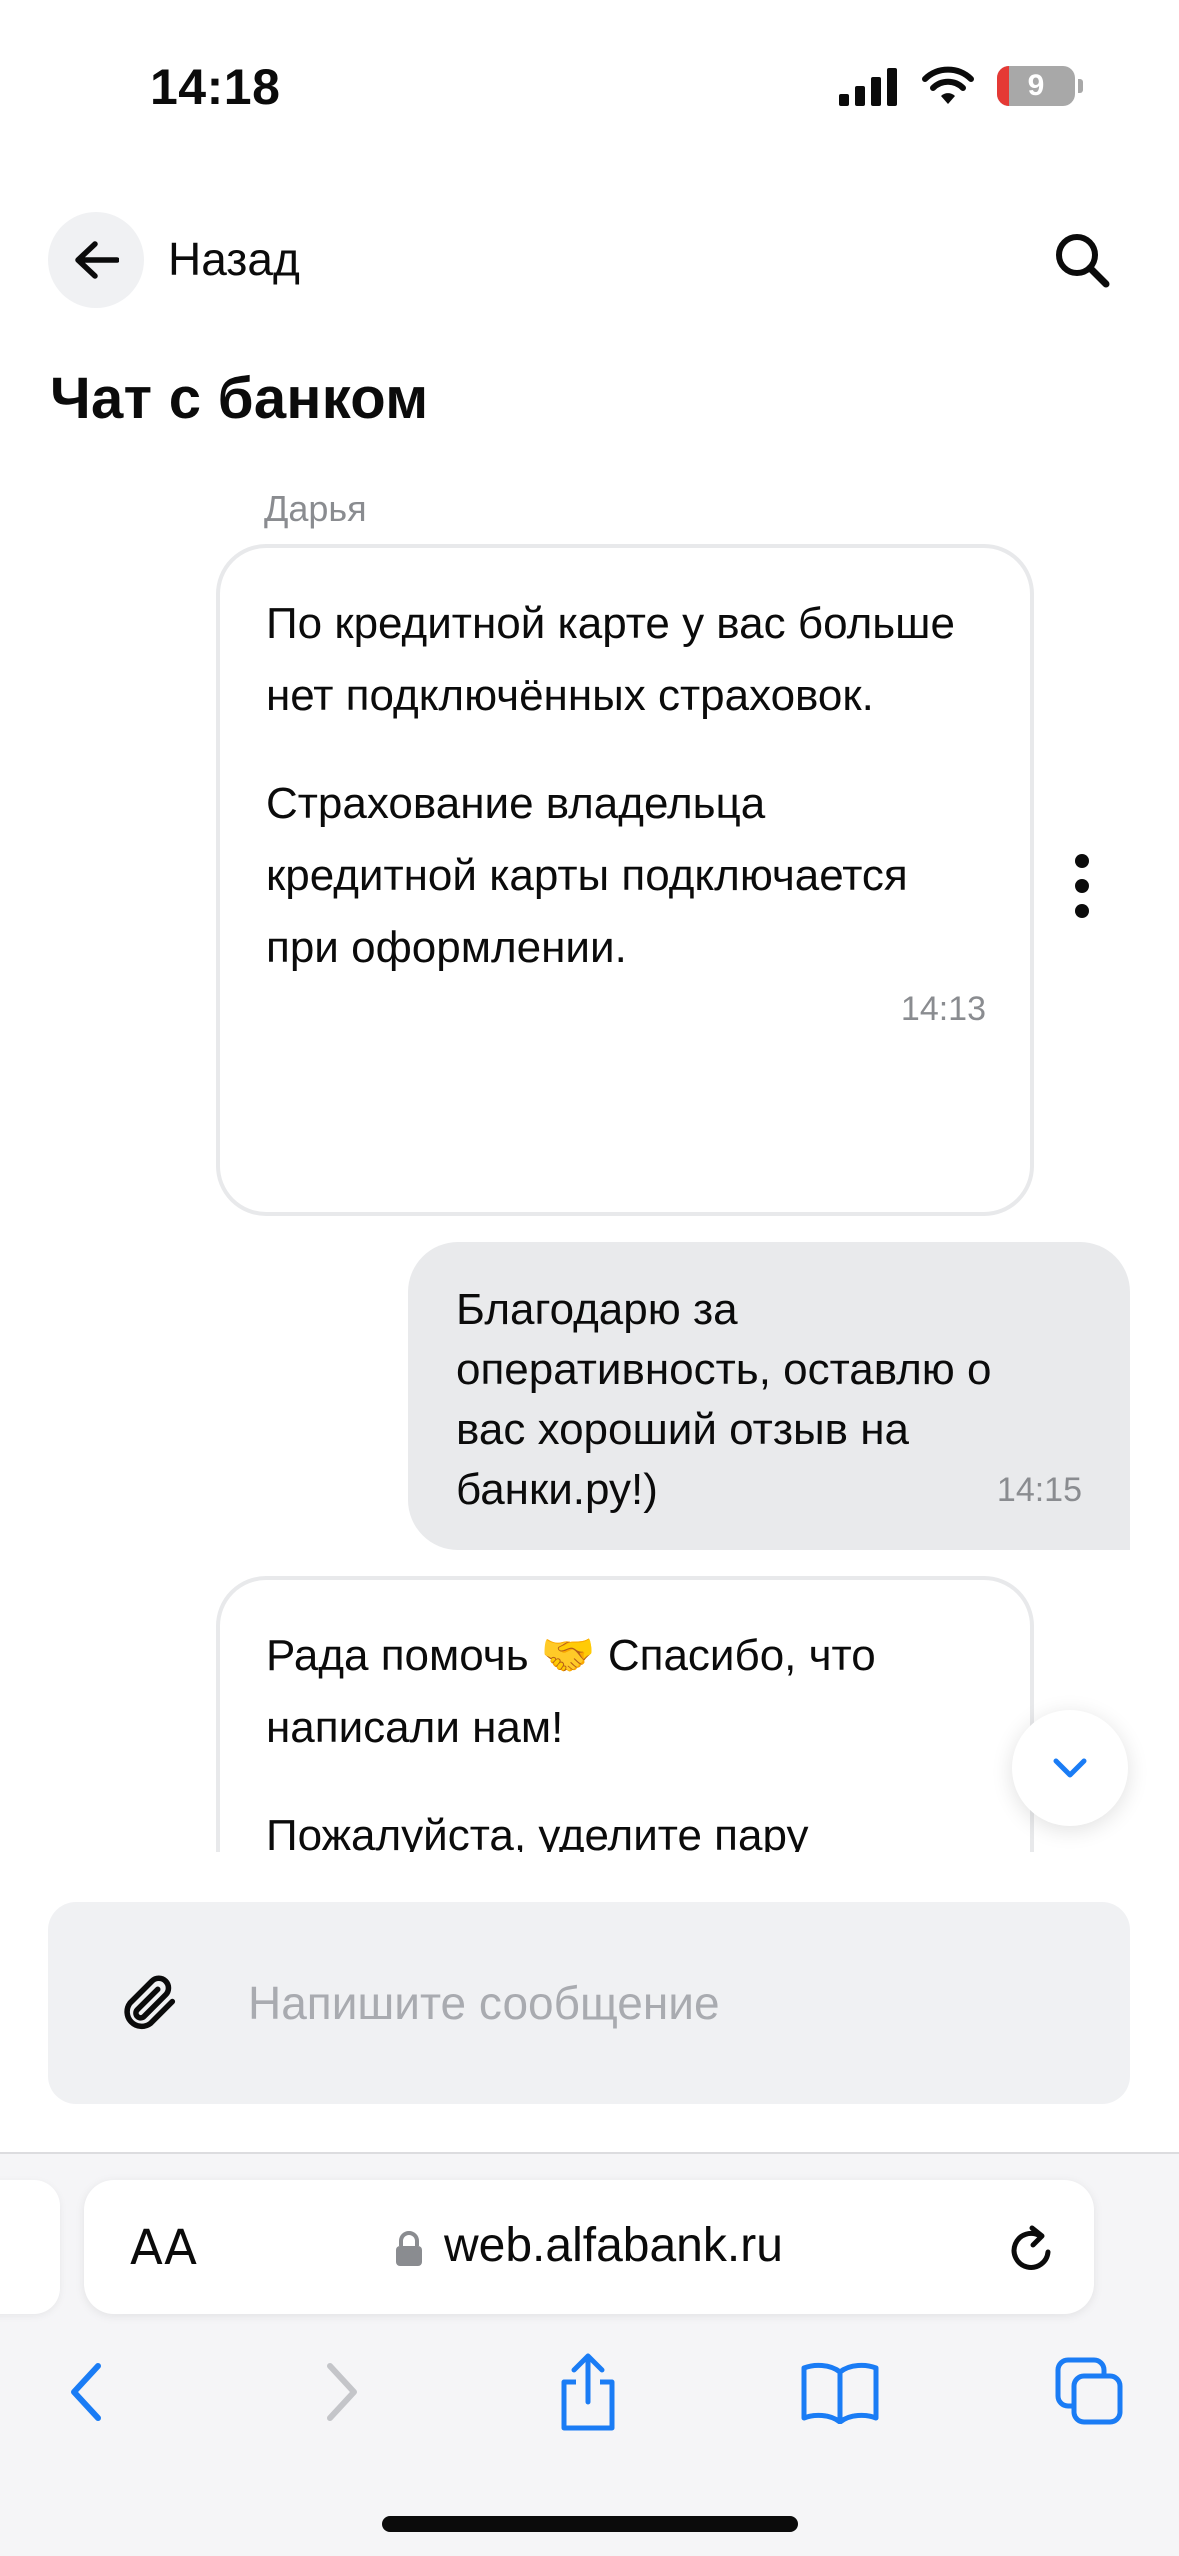  I want to click on sender-name: Дарья, so click(315, 508).